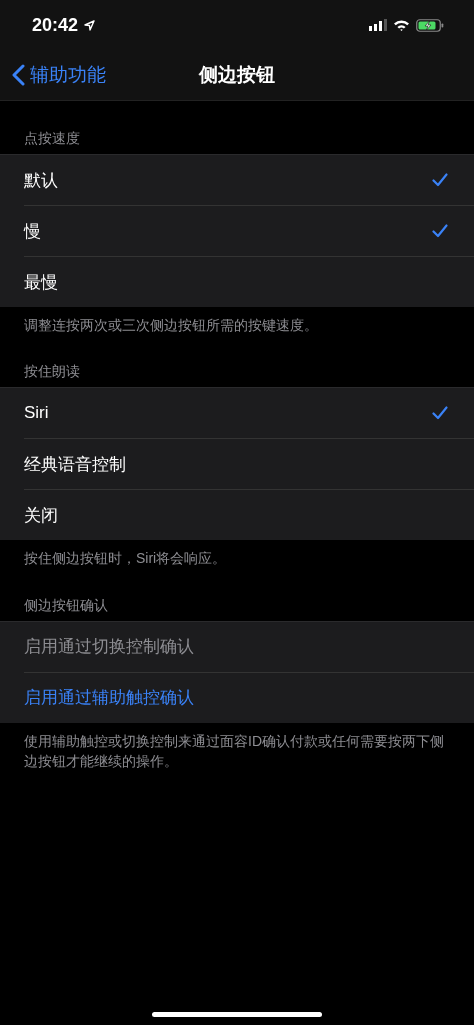  Describe the element at coordinates (249, 180) in the screenshot. I see `settings-row: 默认` at that location.